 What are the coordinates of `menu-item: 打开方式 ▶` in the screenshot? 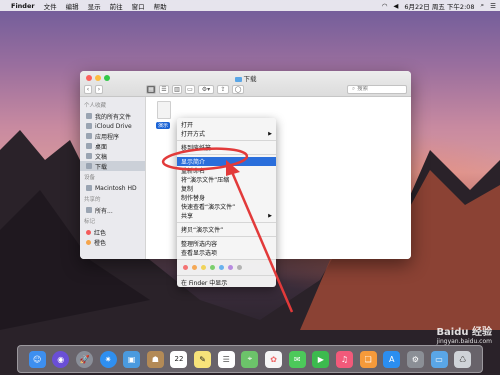 It's located at (226, 134).